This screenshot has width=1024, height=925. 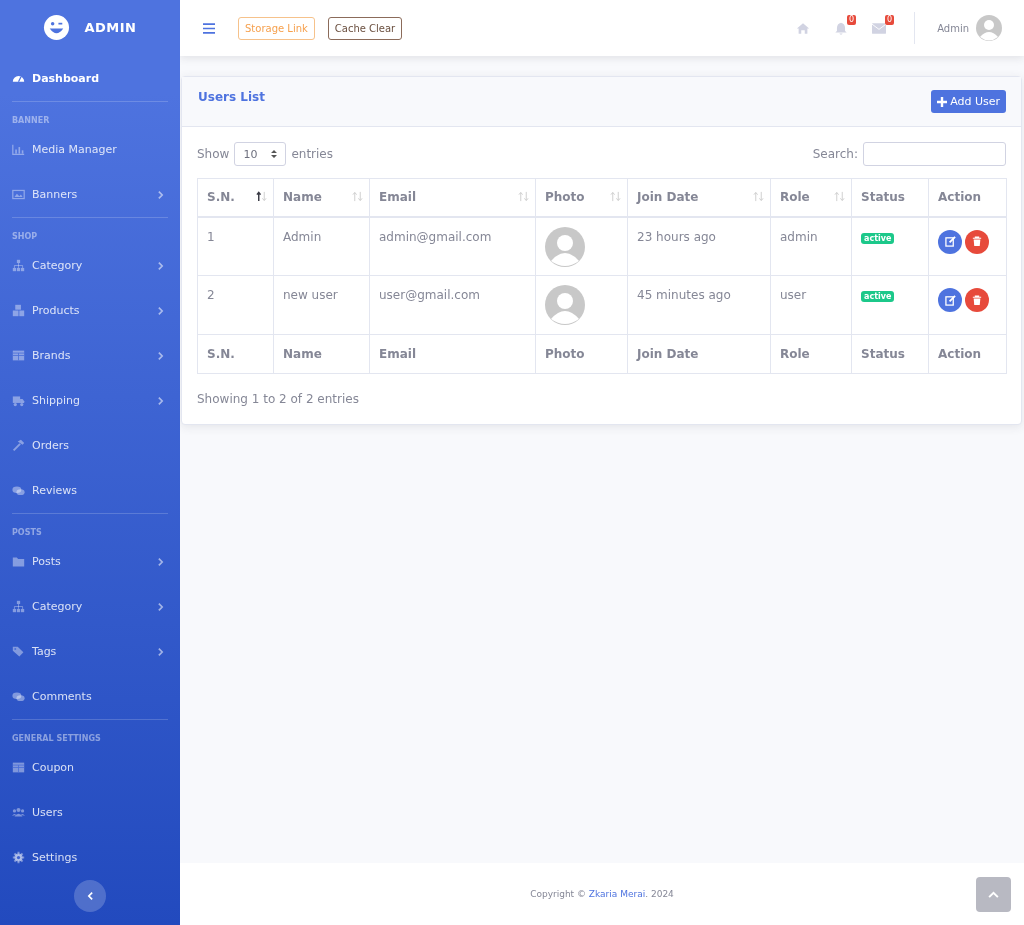 What do you see at coordinates (274, 154) in the screenshot?
I see `updown-caret-icon` at bounding box center [274, 154].